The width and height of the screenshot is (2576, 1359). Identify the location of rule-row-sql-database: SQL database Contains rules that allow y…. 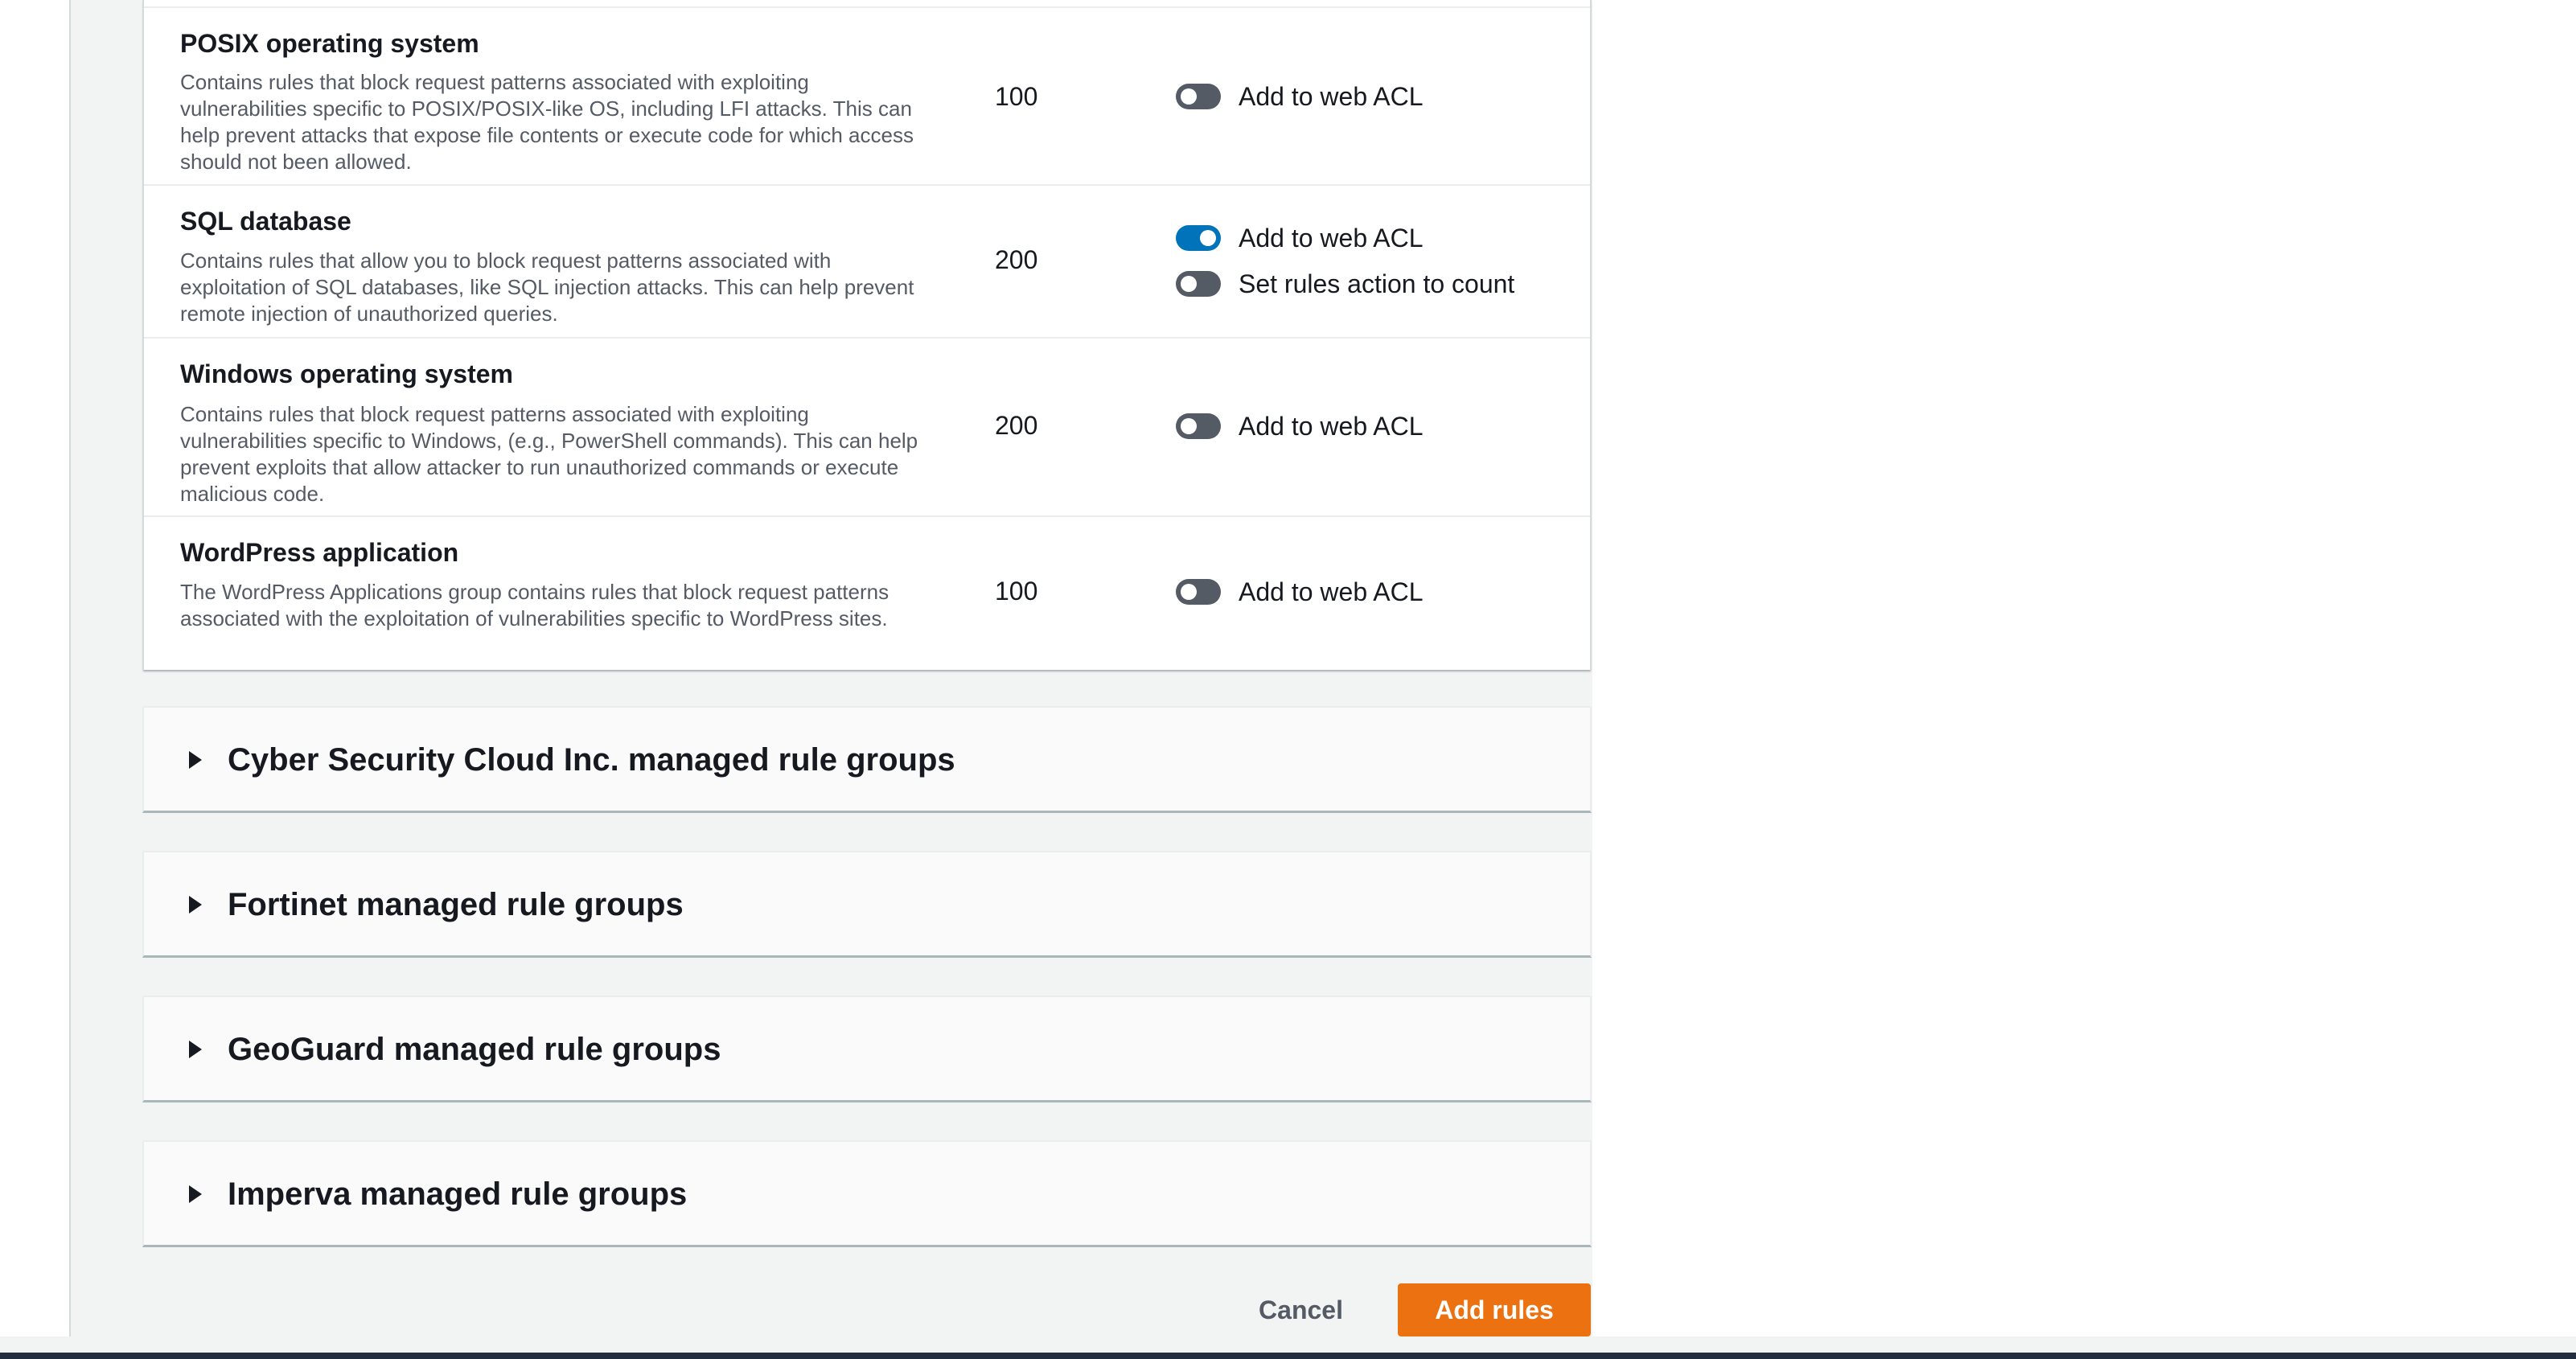
(867, 262).